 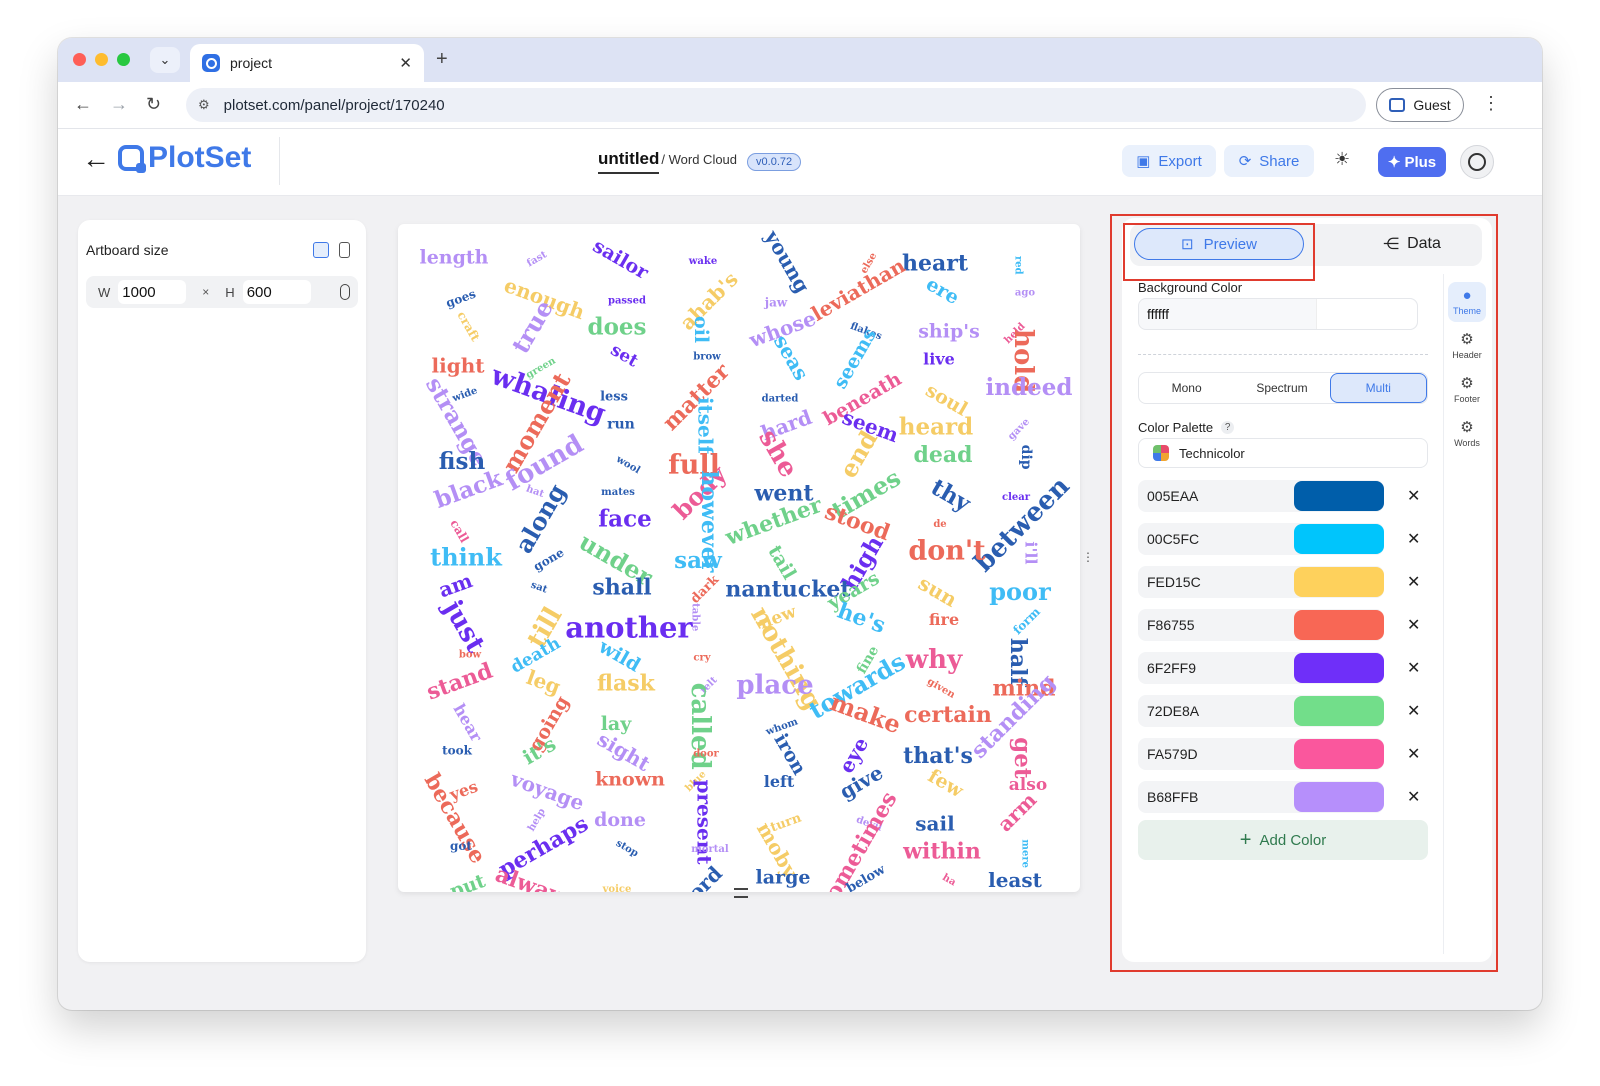 What do you see at coordinates (461, 299) in the screenshot?
I see `word-goes: goes` at bounding box center [461, 299].